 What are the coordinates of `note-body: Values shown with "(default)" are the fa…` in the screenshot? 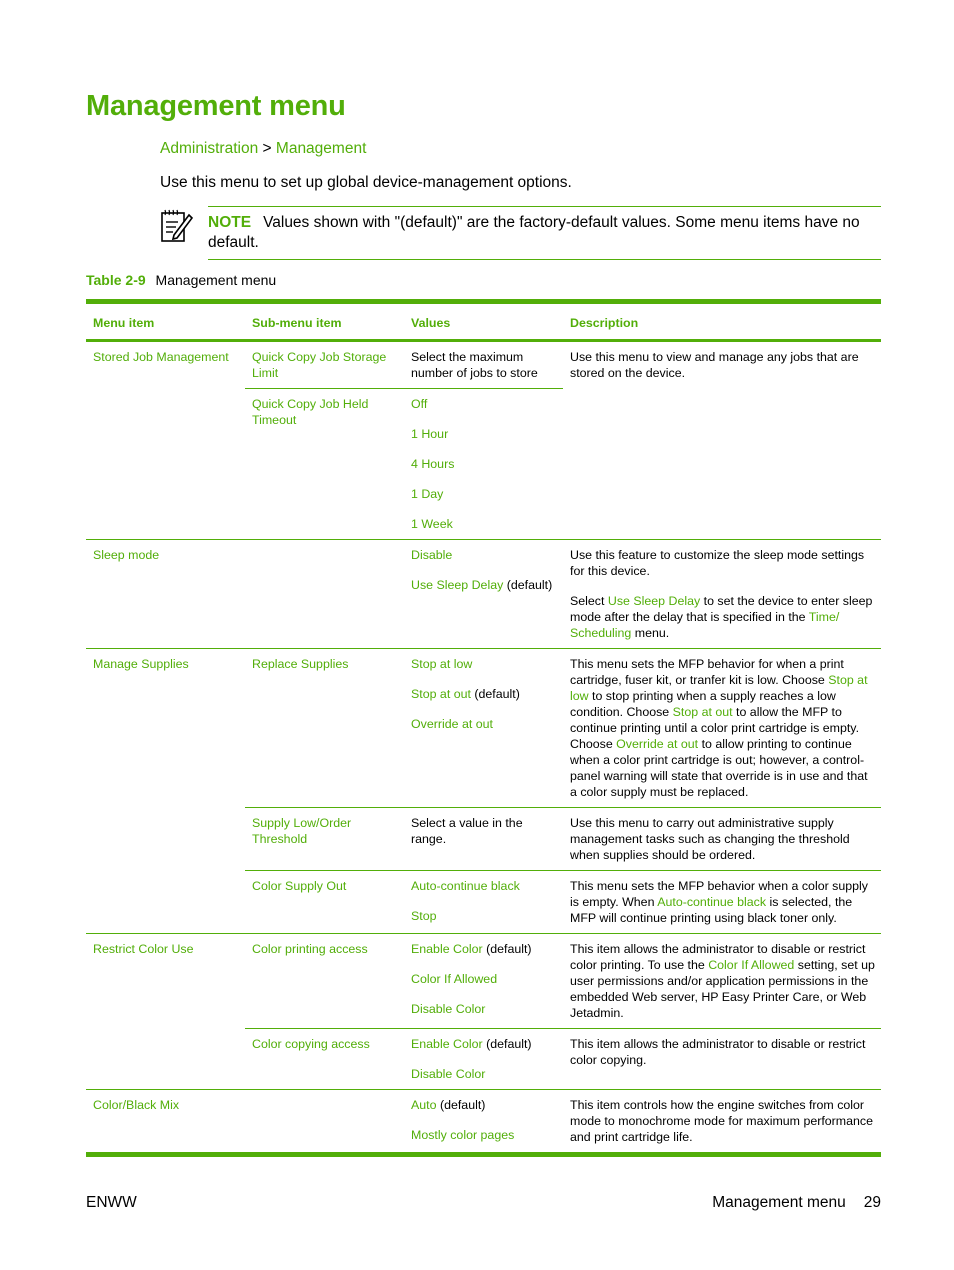 It's located at (534, 232).